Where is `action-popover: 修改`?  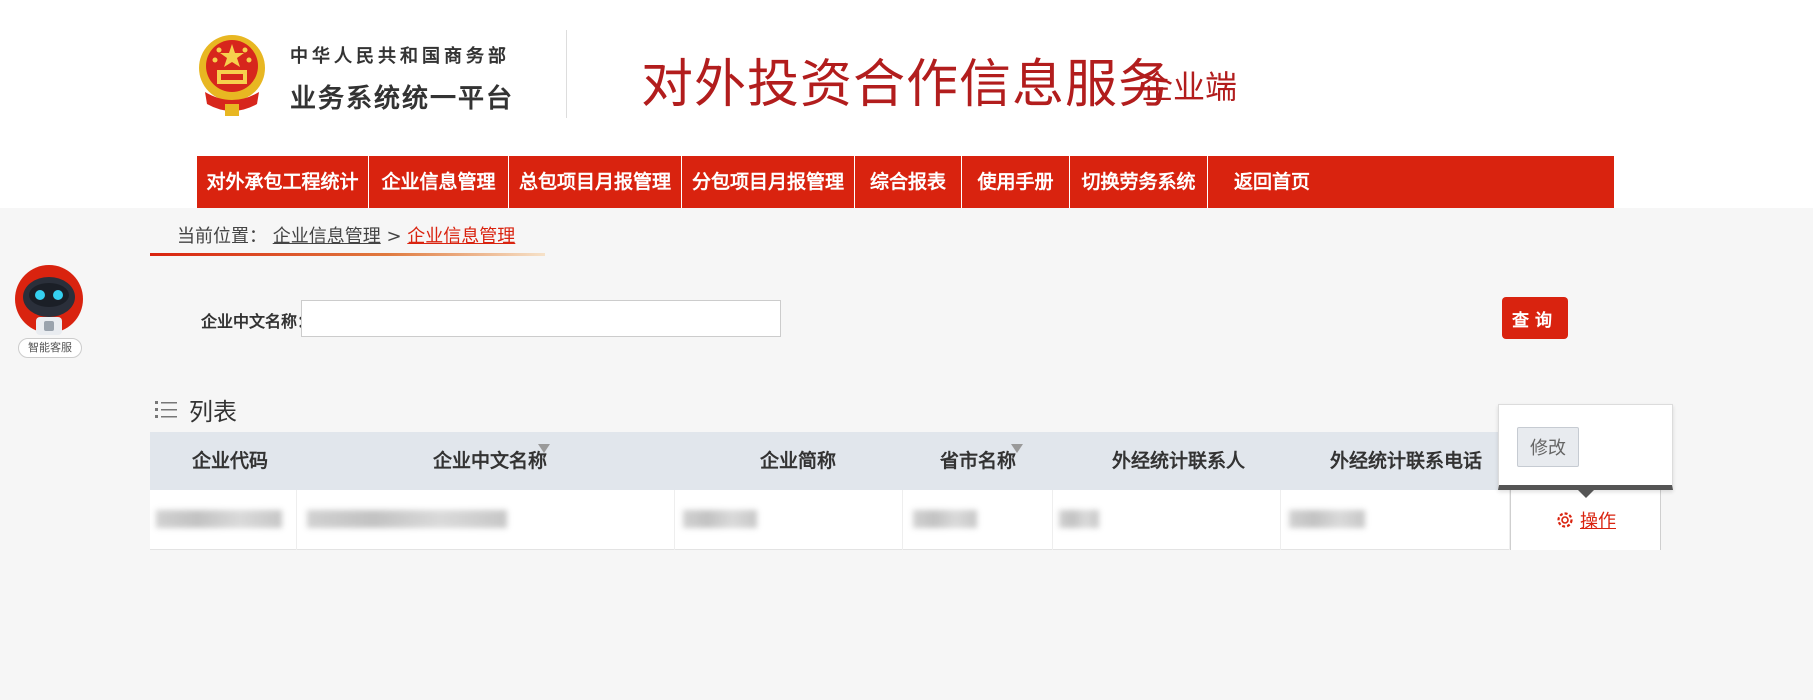 action-popover: 修改 is located at coordinates (1585, 447).